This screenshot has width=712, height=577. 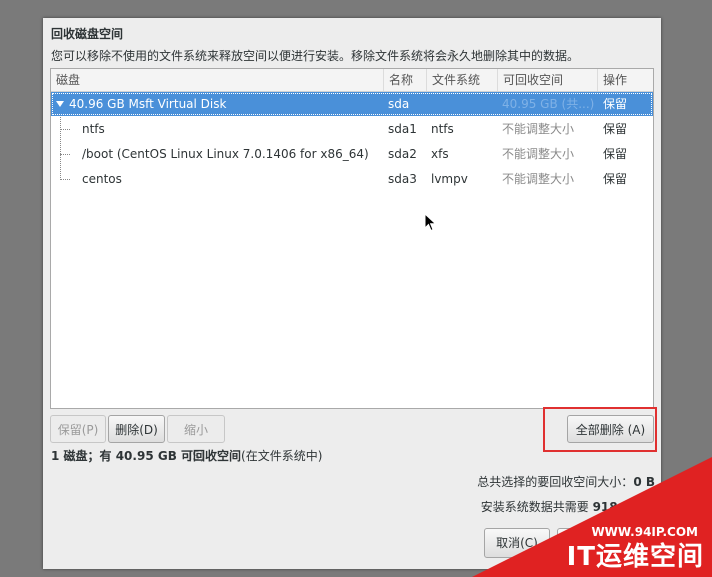 I want to click on mouse-cursor-icon, so click(x=430, y=222).